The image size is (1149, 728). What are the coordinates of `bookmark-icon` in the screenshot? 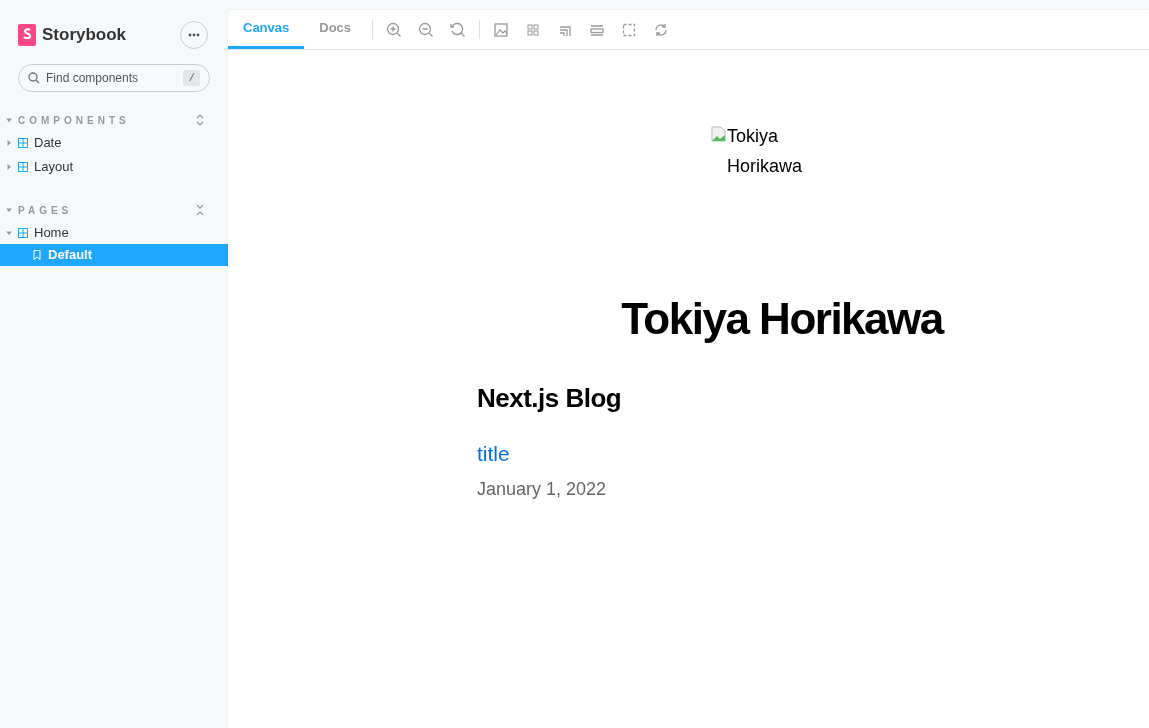 It's located at (37, 255).